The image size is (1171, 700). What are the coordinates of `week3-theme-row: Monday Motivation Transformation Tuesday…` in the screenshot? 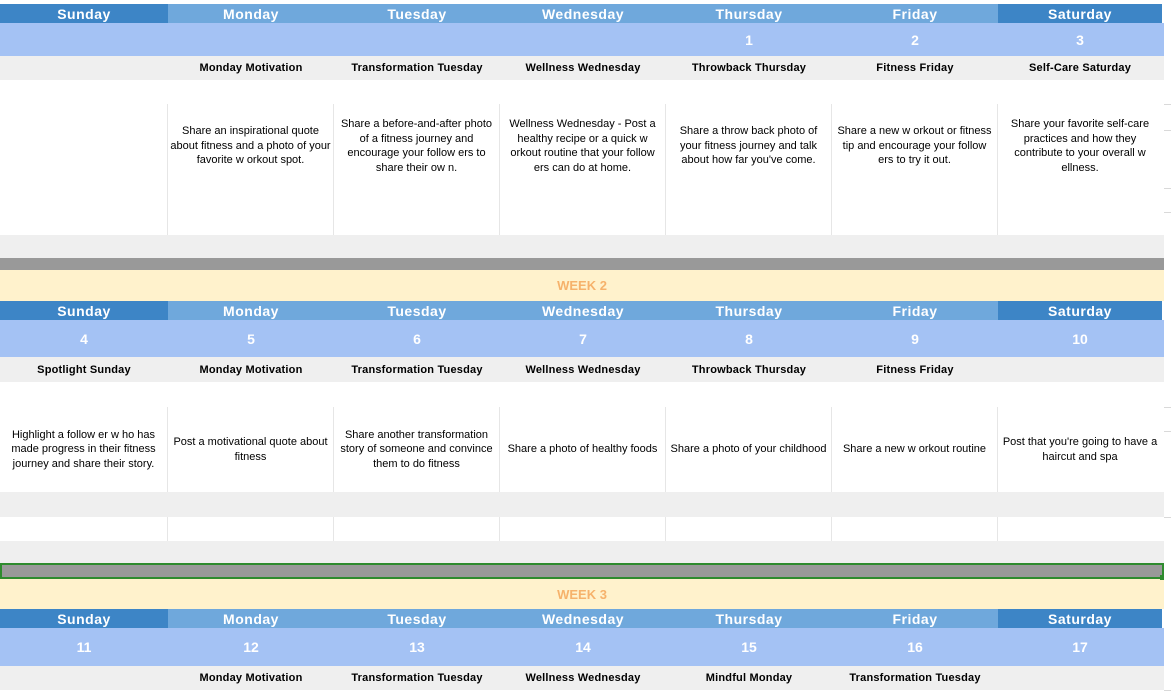 It's located at (582, 678).